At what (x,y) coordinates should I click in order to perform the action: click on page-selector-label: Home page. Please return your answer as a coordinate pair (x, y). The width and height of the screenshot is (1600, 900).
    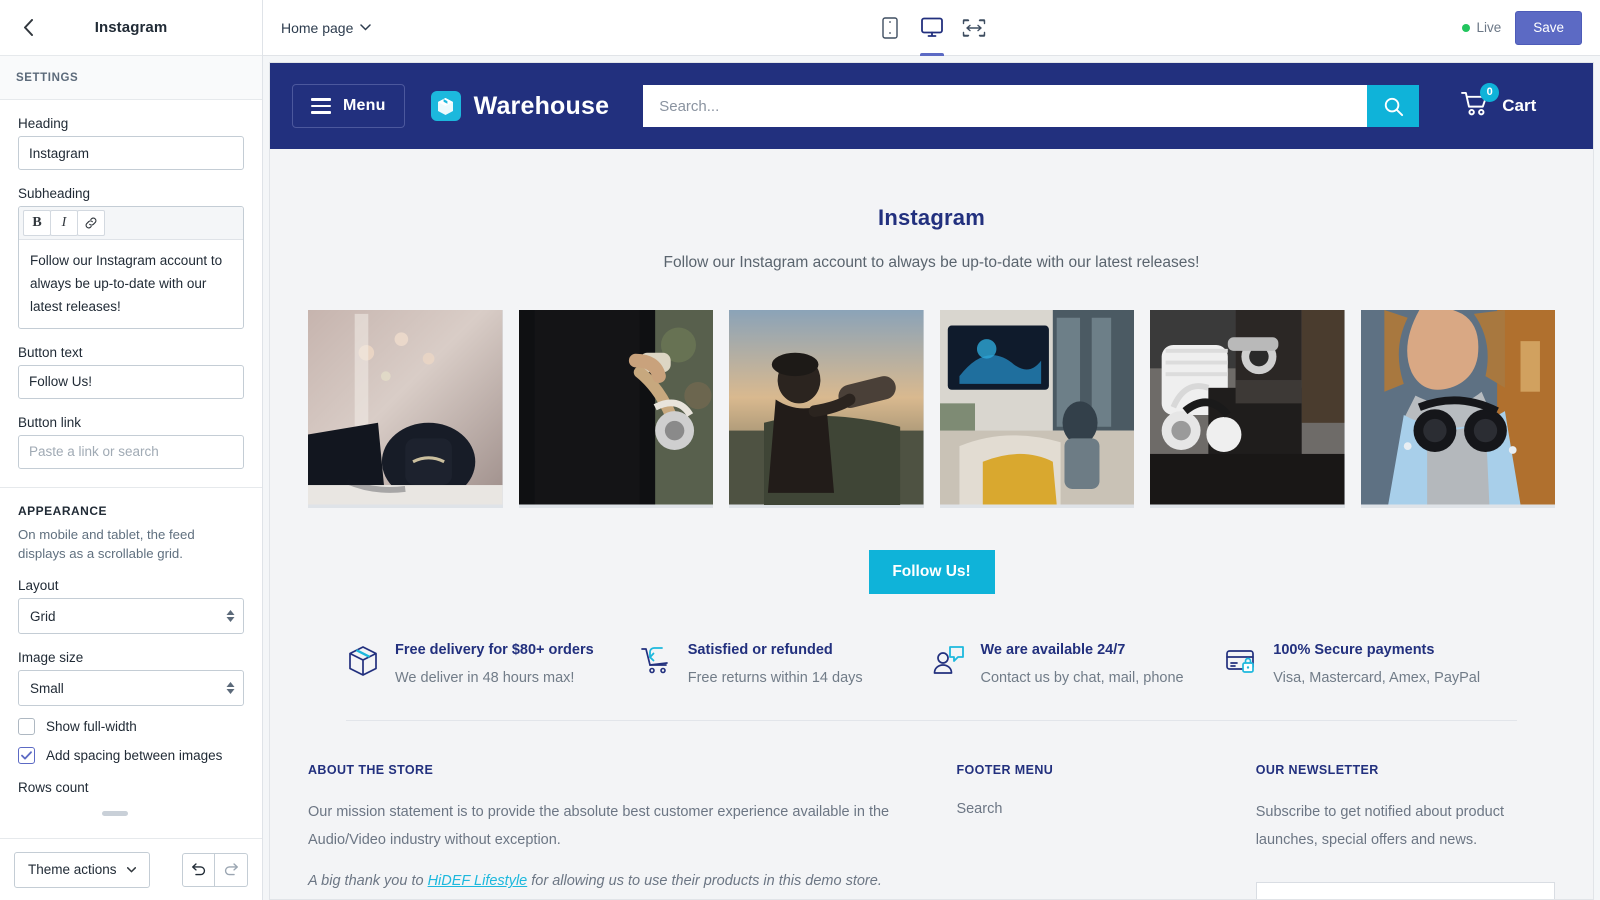
    Looking at the image, I should click on (317, 27).